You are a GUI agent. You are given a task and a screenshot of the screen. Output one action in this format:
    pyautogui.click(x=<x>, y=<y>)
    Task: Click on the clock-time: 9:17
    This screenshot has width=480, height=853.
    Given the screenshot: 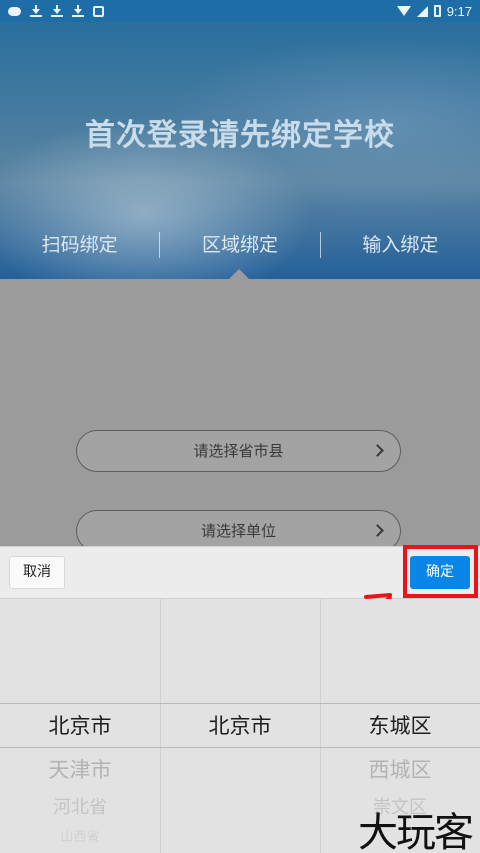 What is the action you would take?
    pyautogui.click(x=459, y=11)
    